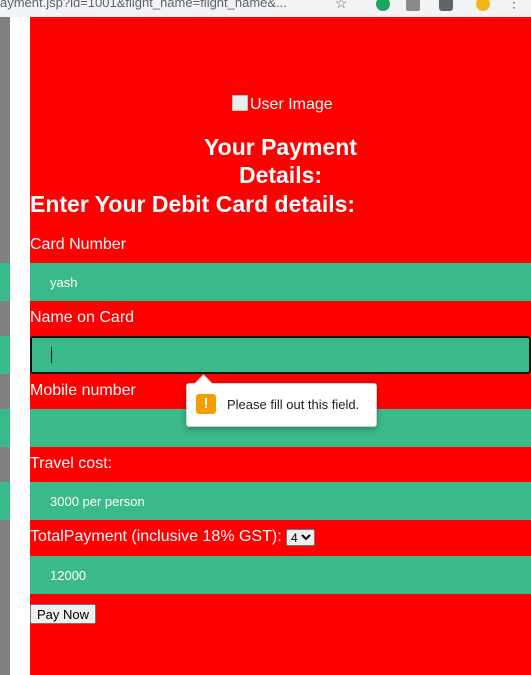 This screenshot has width=531, height=675. What do you see at coordinates (291, 104) in the screenshot?
I see `user-image-alt-text: User Image` at bounding box center [291, 104].